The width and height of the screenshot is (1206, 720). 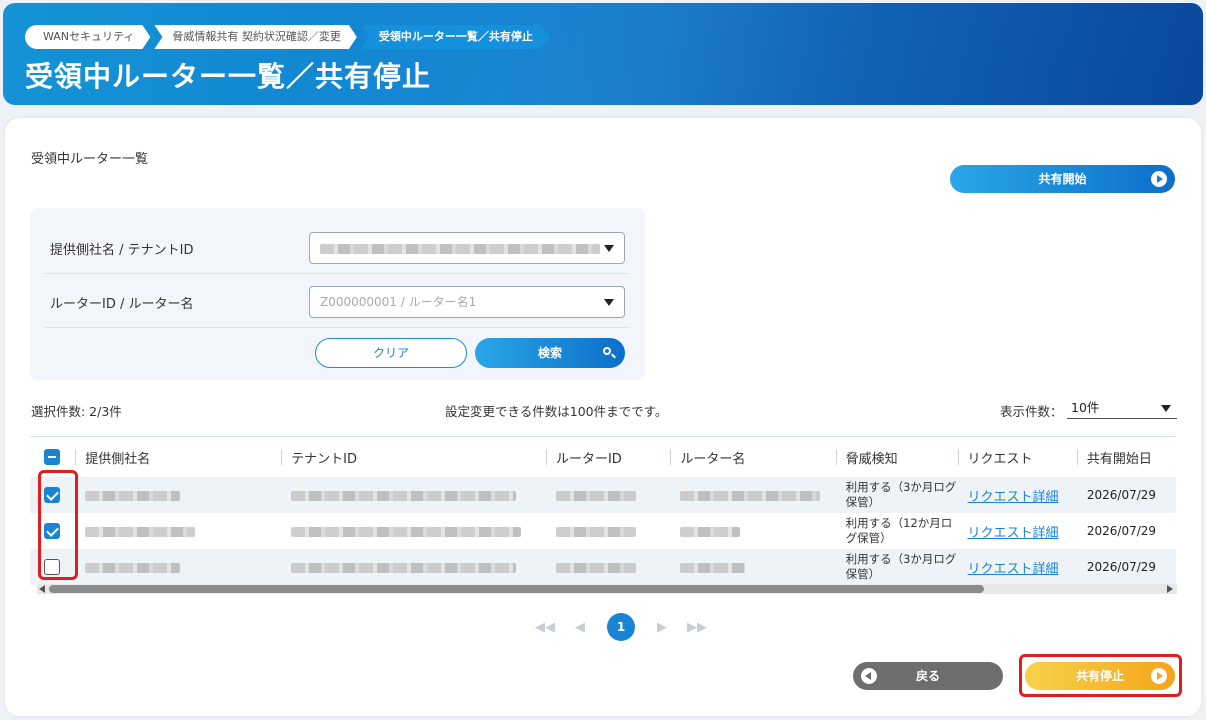 I want to click on search-row-provider: 提供側社名 / テナントID, so click(x=336, y=247).